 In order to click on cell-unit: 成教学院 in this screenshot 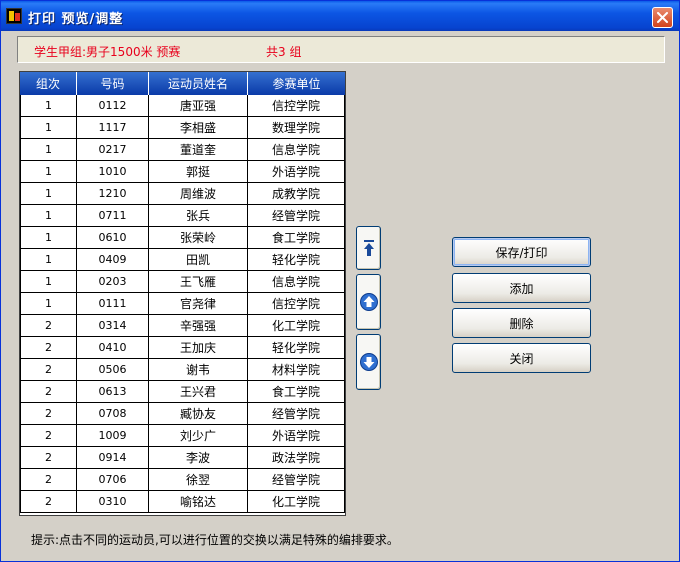, I will do `click(296, 194)`.